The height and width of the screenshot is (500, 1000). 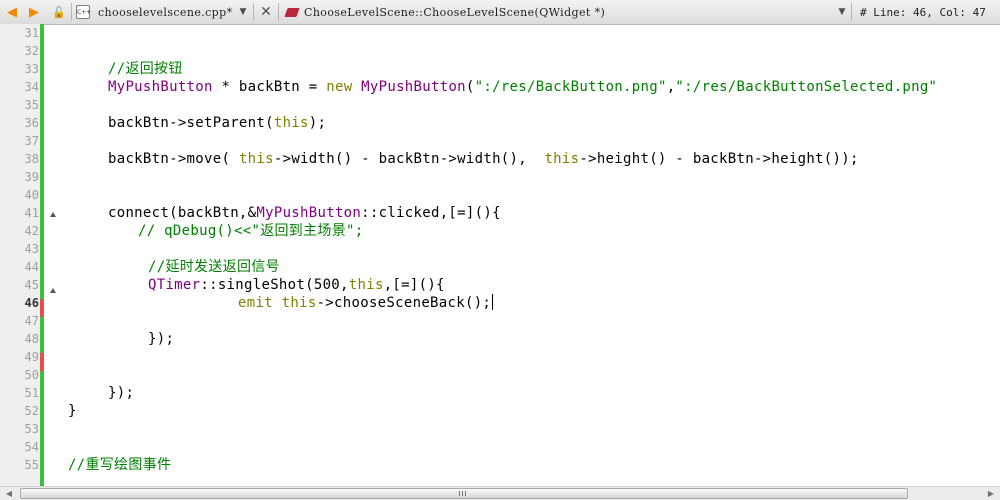 What do you see at coordinates (31, 375) in the screenshot?
I see `line-number: 50` at bounding box center [31, 375].